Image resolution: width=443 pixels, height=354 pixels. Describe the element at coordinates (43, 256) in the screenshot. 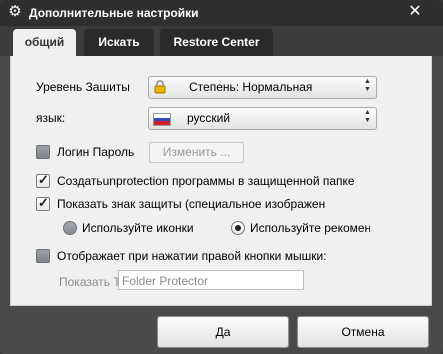

I see `context-menu-checkbox` at that location.